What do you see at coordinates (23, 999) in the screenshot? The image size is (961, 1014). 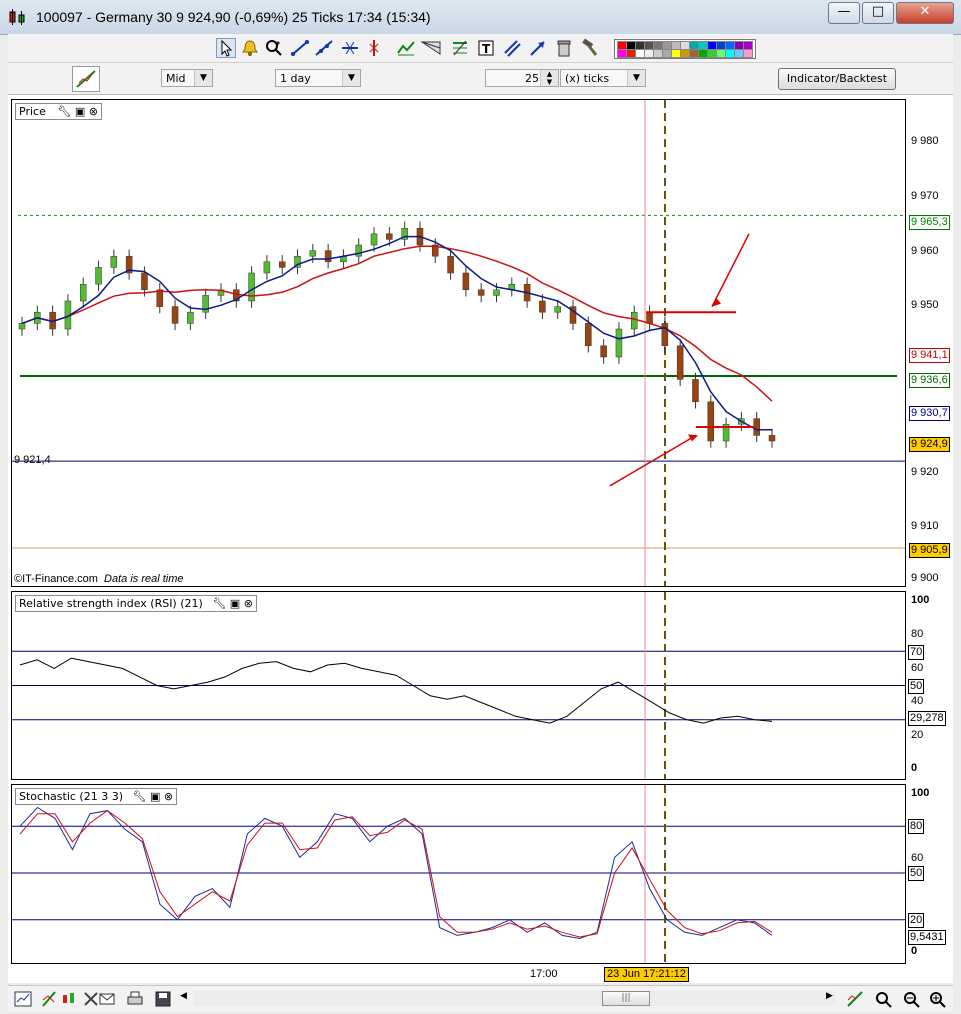 I see `chart-window-icon` at bounding box center [23, 999].